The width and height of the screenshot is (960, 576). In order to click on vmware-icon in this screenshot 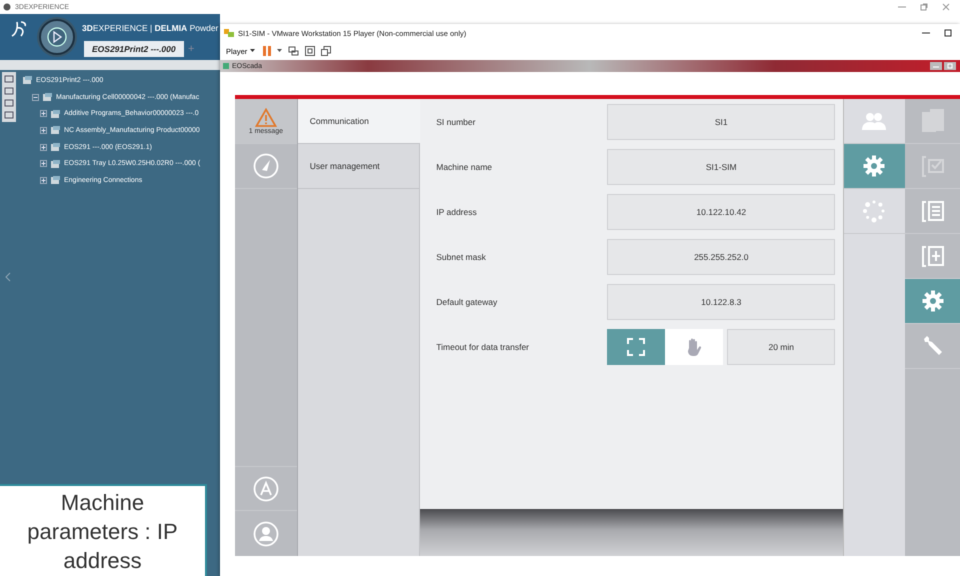, I will do `click(229, 33)`.